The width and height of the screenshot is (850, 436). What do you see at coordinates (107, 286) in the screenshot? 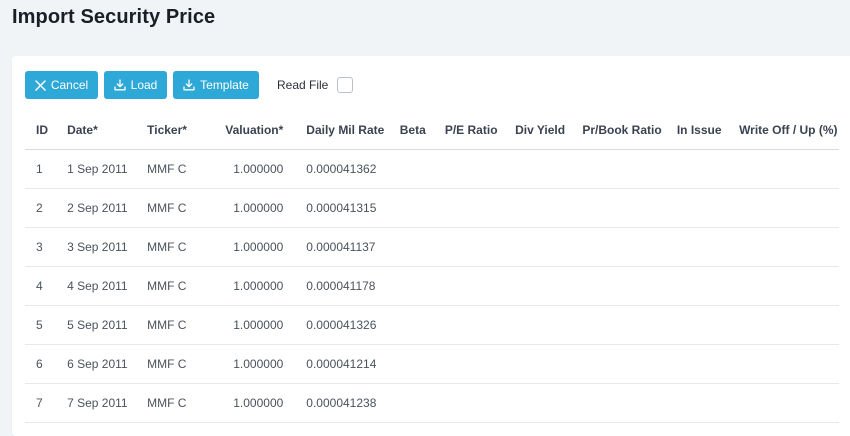
I see `cell-date: 4 Sep 2011` at bounding box center [107, 286].